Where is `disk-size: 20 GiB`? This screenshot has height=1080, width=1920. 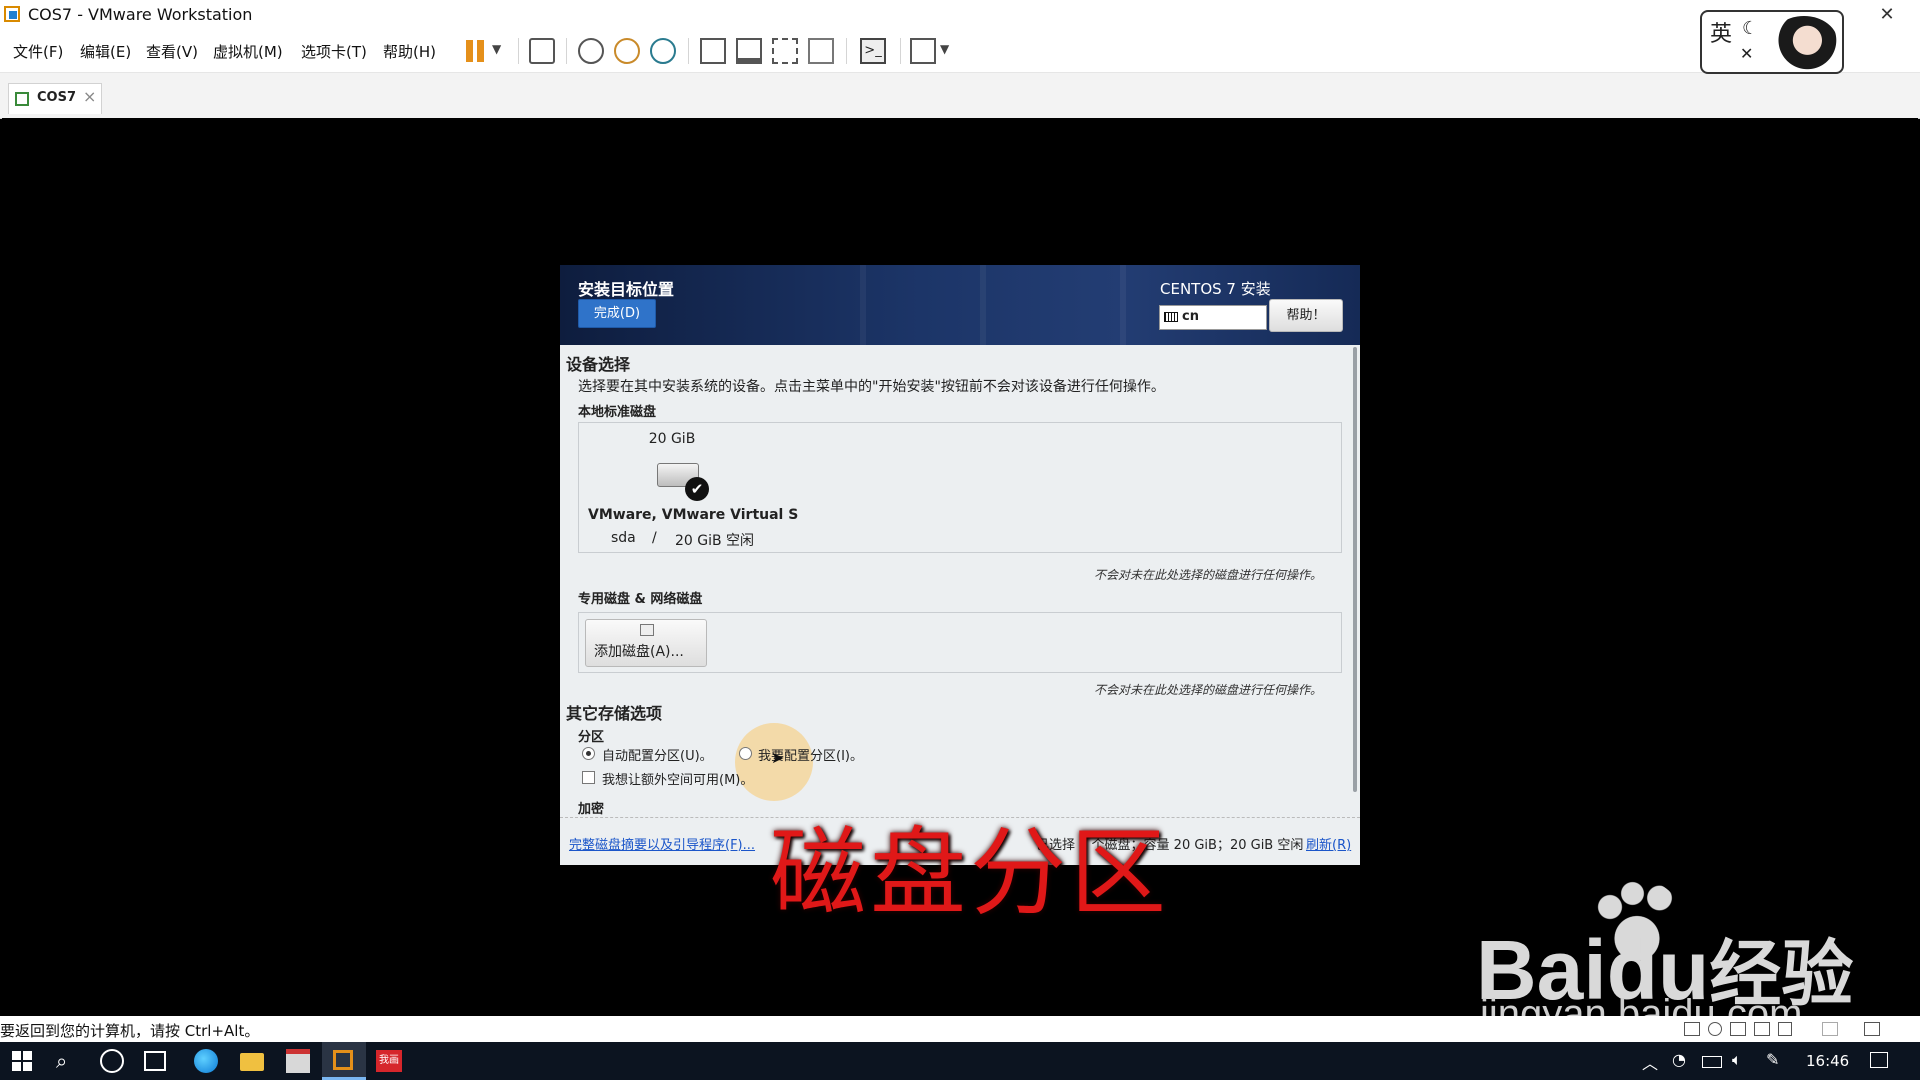
disk-size: 20 GiB is located at coordinates (672, 439).